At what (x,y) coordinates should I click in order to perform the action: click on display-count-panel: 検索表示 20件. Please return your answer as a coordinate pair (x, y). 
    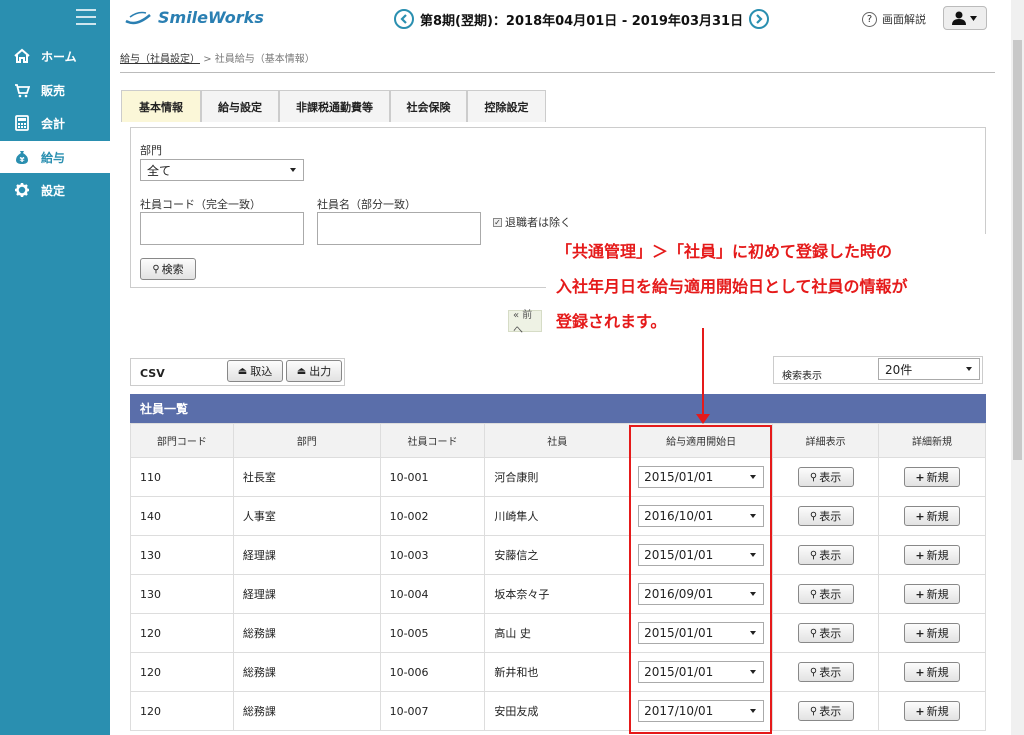
    Looking at the image, I should click on (878, 370).